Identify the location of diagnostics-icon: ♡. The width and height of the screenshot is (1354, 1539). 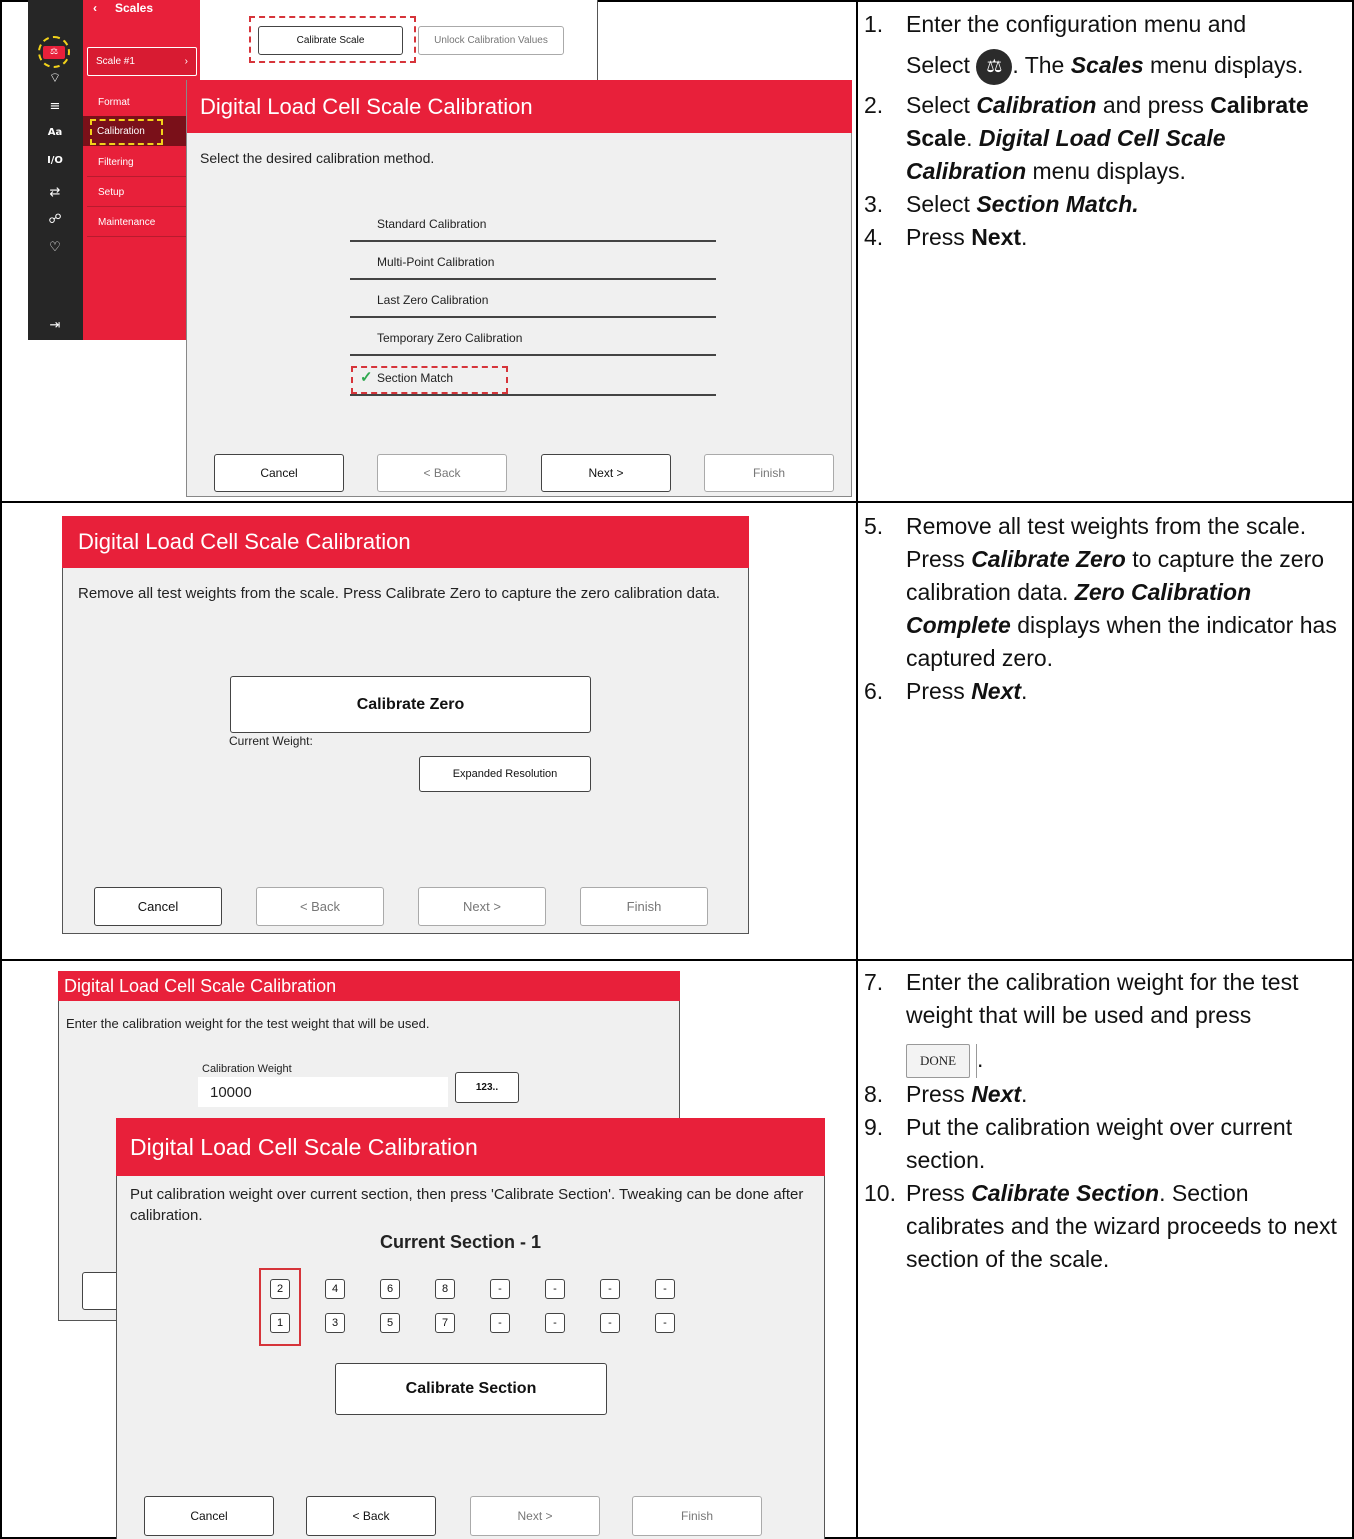
(55, 247).